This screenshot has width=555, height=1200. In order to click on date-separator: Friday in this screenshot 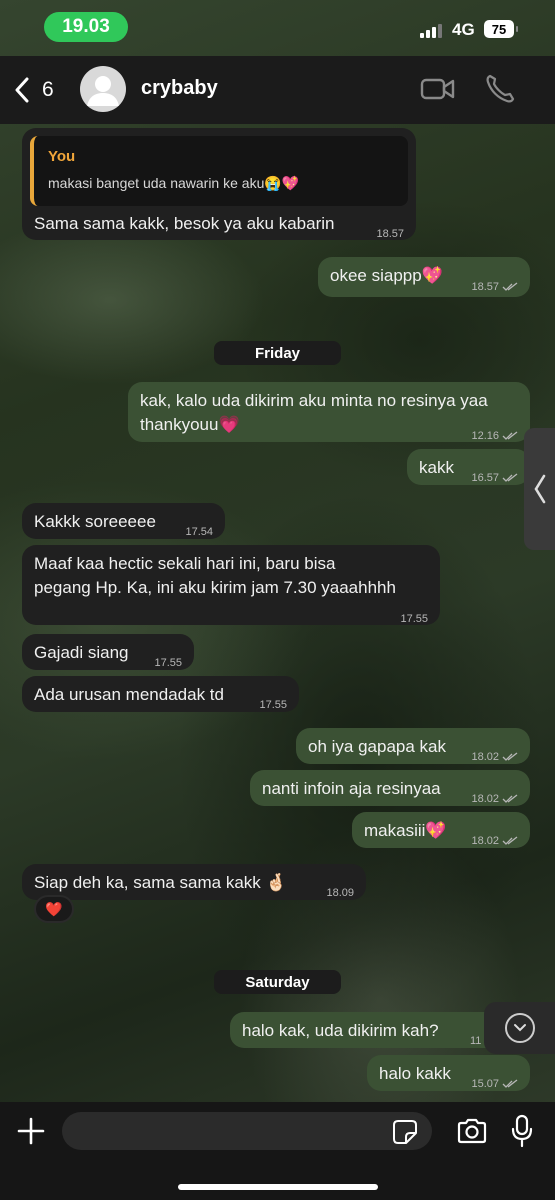, I will do `click(277, 353)`.